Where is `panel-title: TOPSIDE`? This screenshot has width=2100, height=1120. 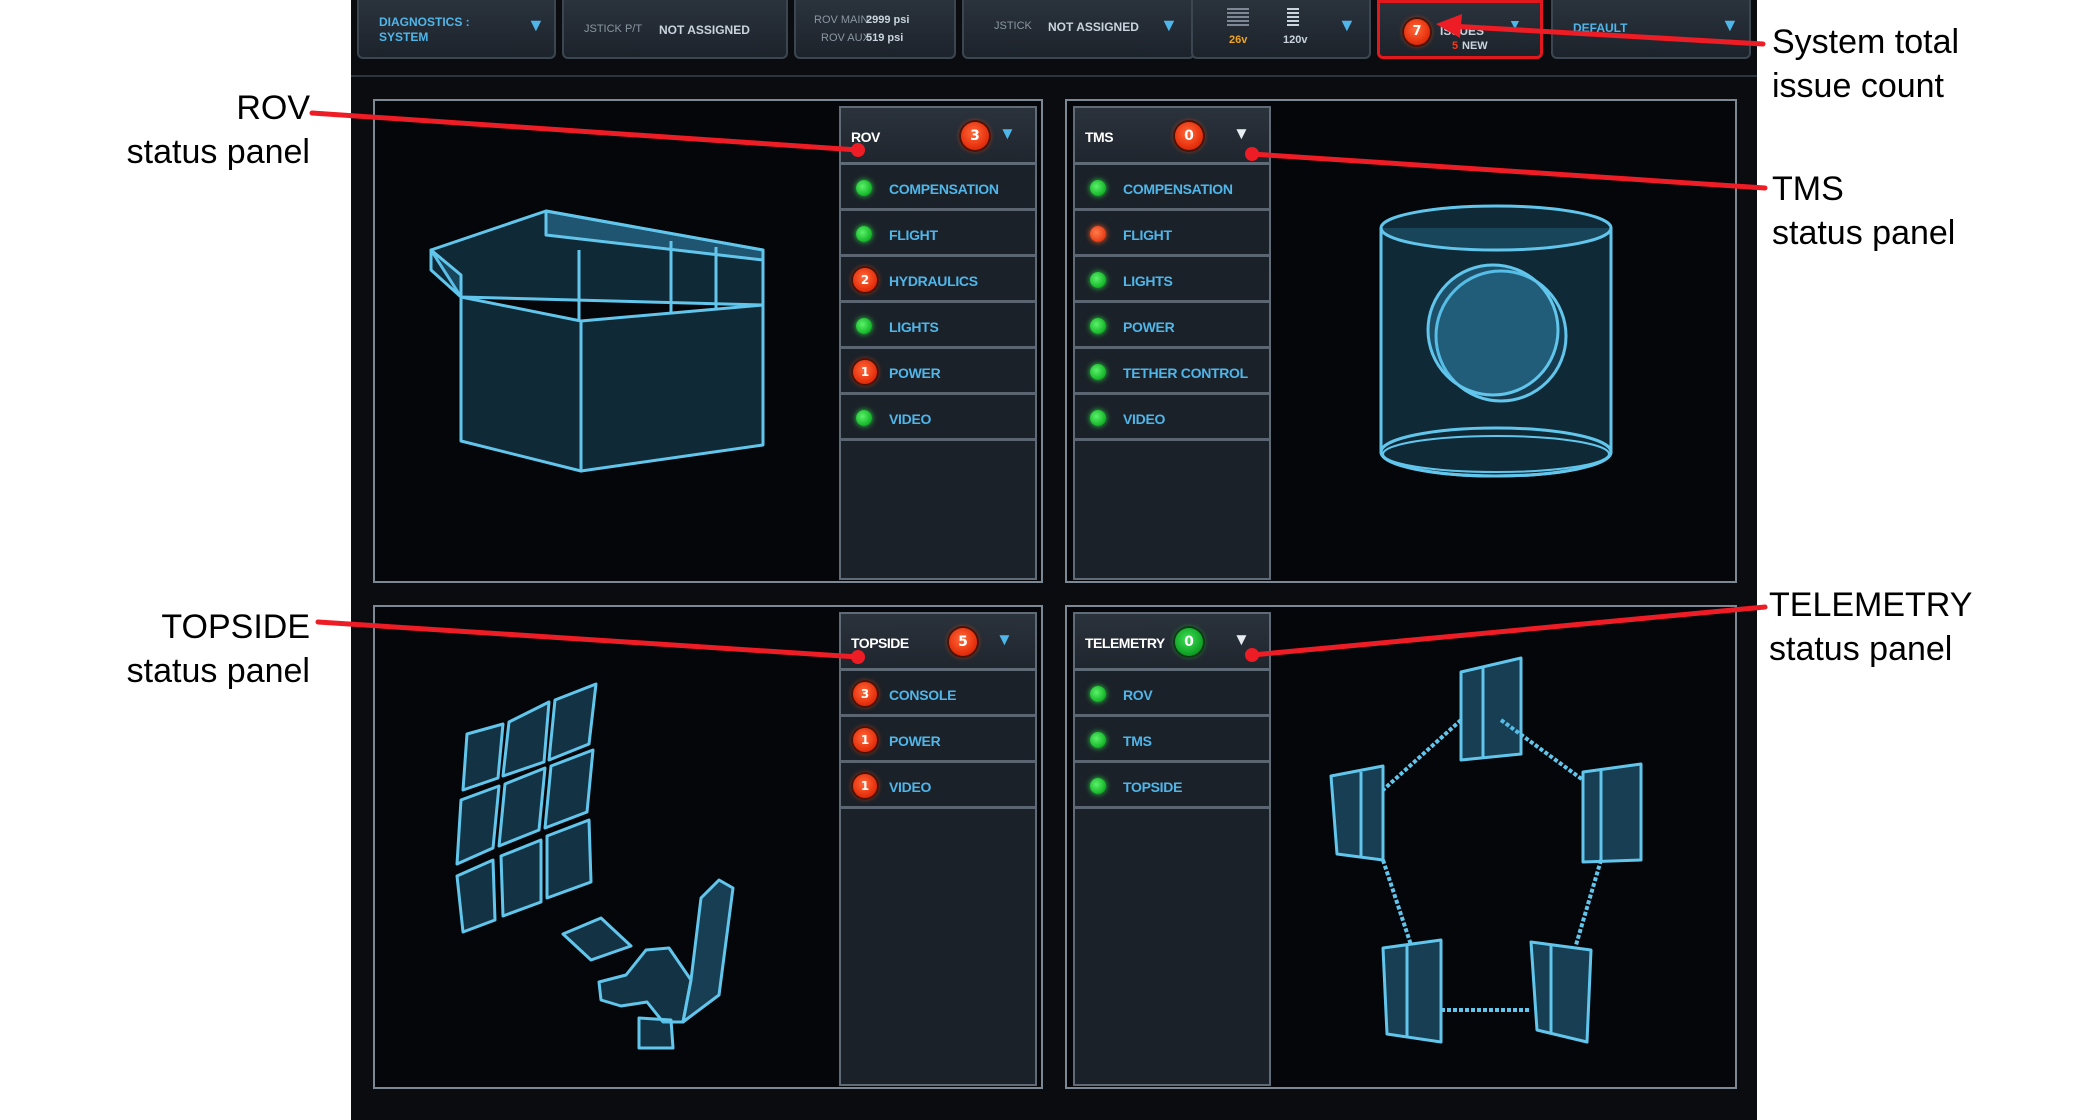 panel-title: TOPSIDE is located at coordinates (880, 643).